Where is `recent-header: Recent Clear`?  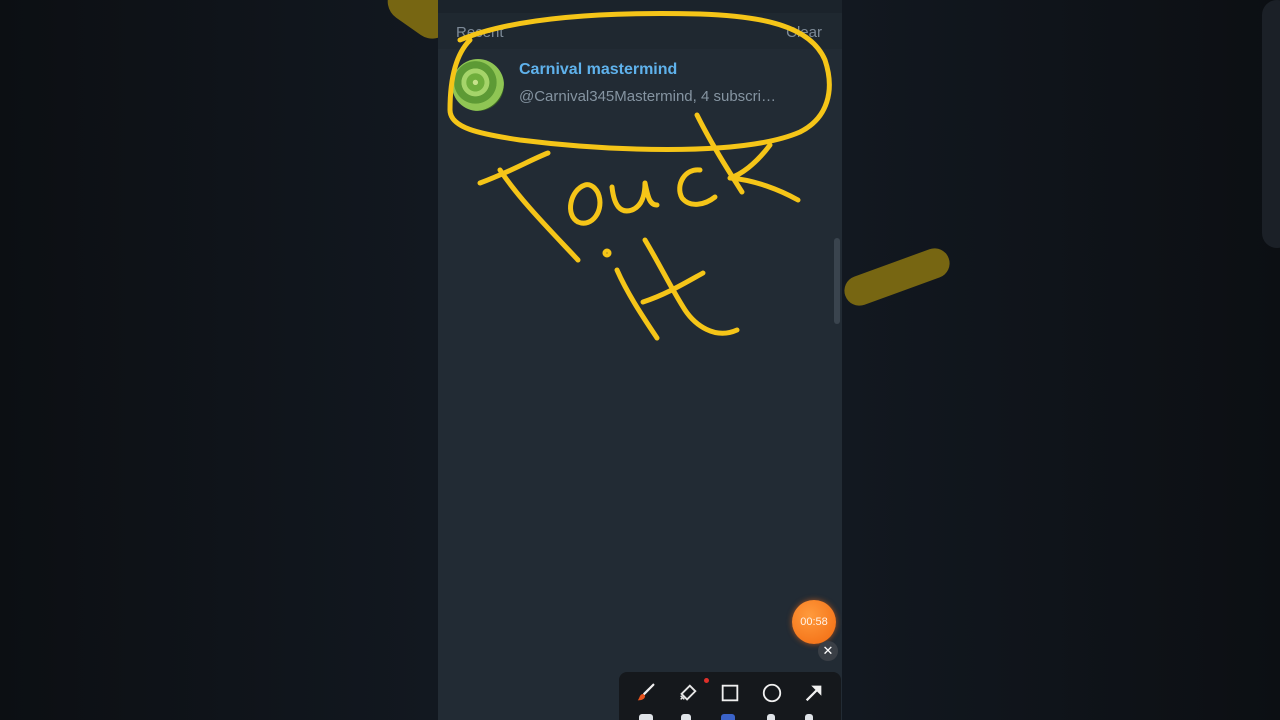 recent-header: Recent Clear is located at coordinates (640, 31).